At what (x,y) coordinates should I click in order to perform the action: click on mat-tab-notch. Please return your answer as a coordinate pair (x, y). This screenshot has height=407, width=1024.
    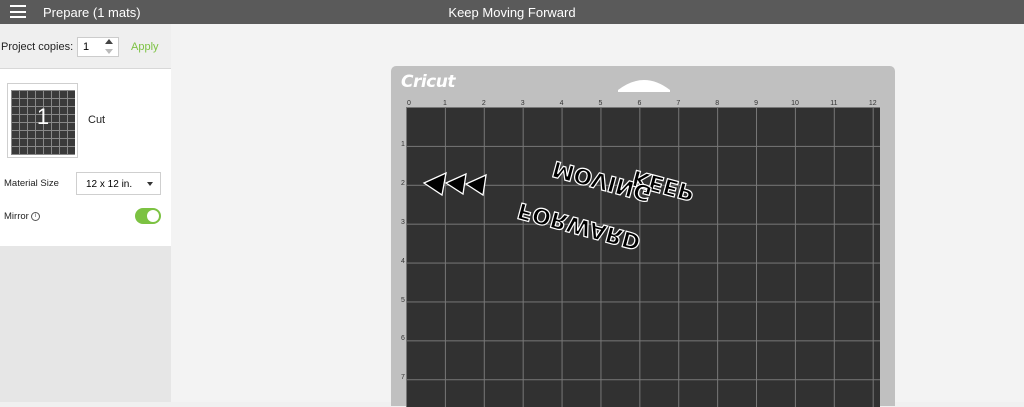
    Looking at the image, I should click on (644, 86).